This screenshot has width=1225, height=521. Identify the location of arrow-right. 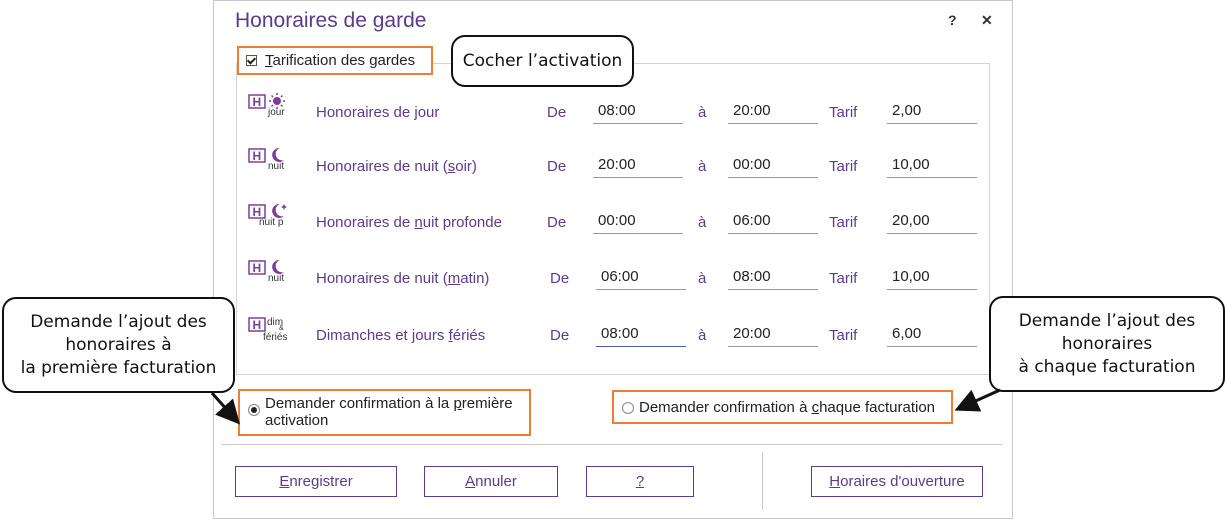
(977, 400).